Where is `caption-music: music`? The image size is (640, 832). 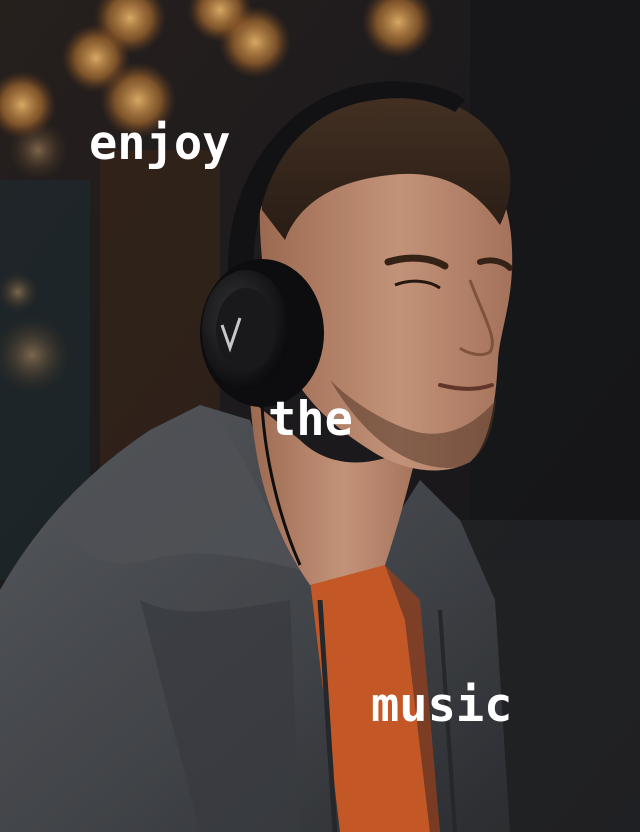
caption-music: music is located at coordinates (442, 705).